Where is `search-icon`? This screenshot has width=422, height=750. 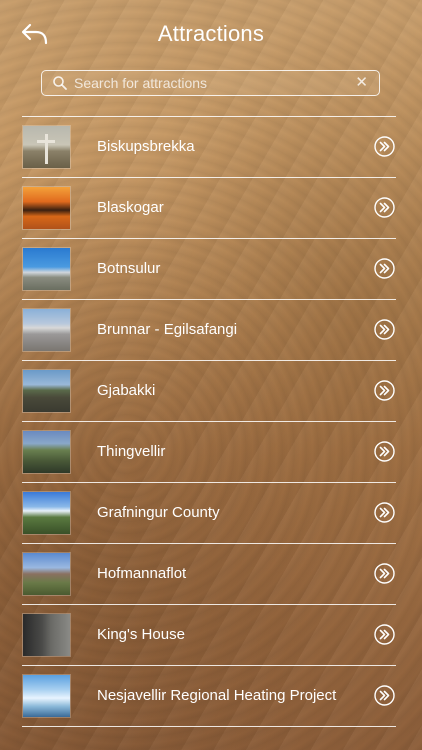 search-icon is located at coordinates (60, 83).